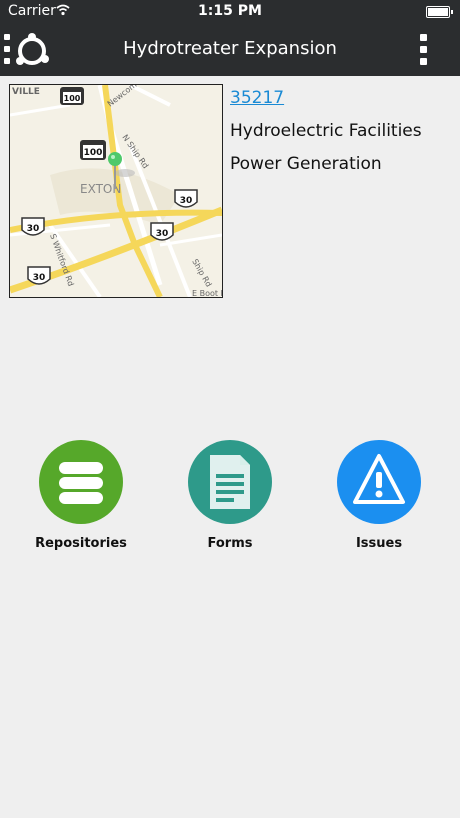 The image size is (460, 818). Describe the element at coordinates (379, 479) in the screenshot. I see `warning-icon` at that location.